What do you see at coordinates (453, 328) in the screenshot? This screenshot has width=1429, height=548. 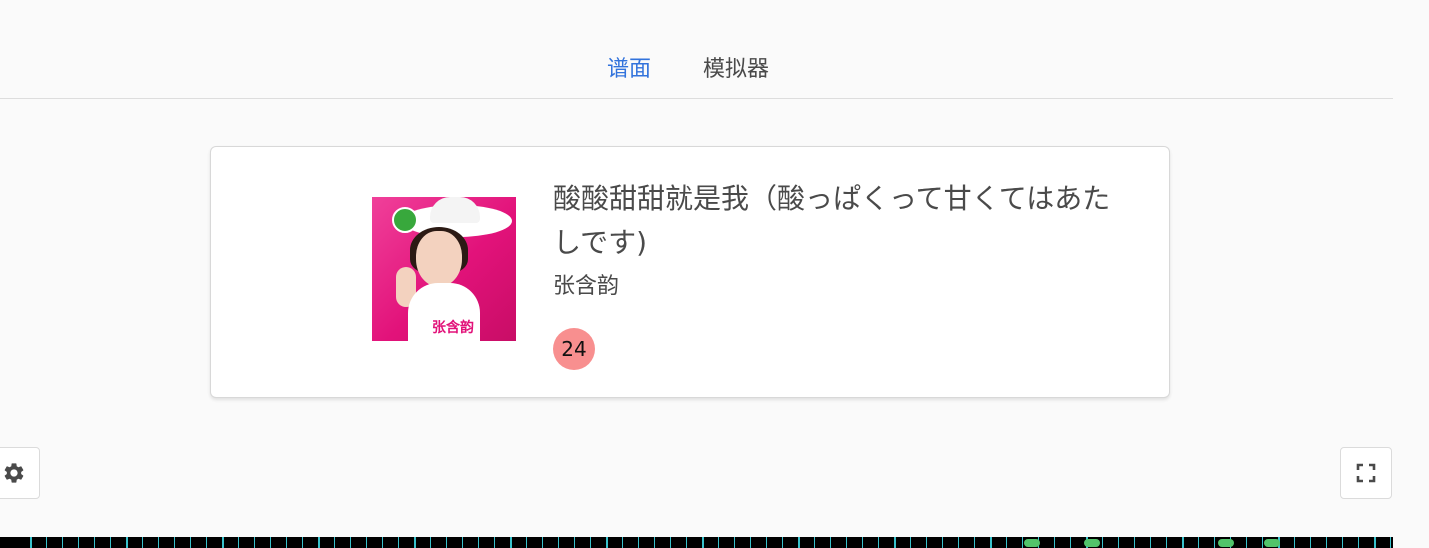 I see `cover-artist-text: 张含韵` at bounding box center [453, 328].